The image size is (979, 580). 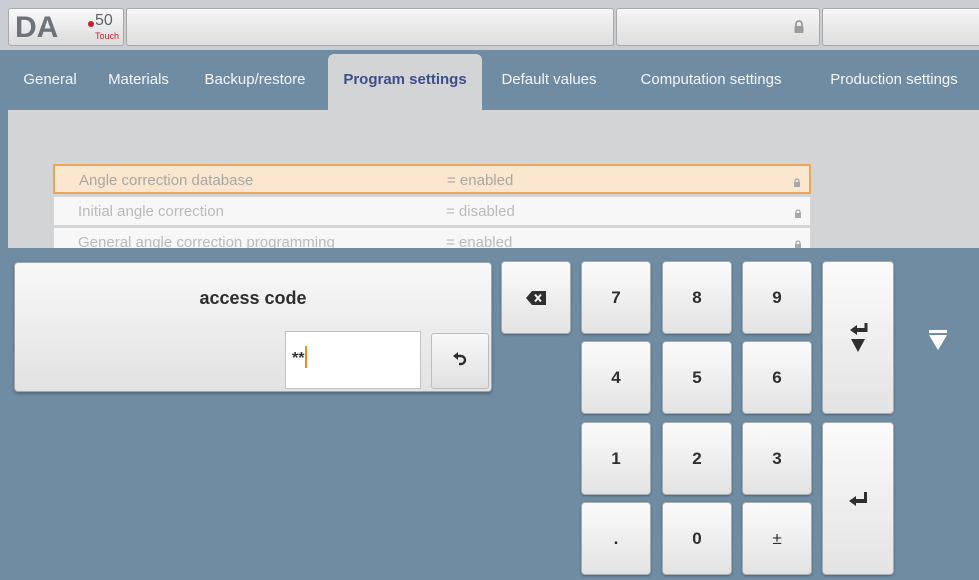 I want to click on key-9: 9, so click(x=777, y=297).